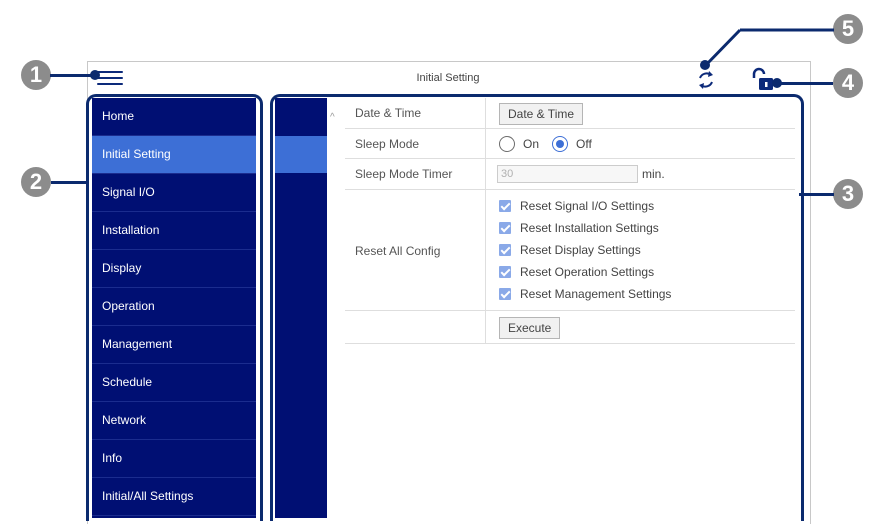  What do you see at coordinates (36, 182) in the screenshot?
I see `callout-2: 2` at bounding box center [36, 182].